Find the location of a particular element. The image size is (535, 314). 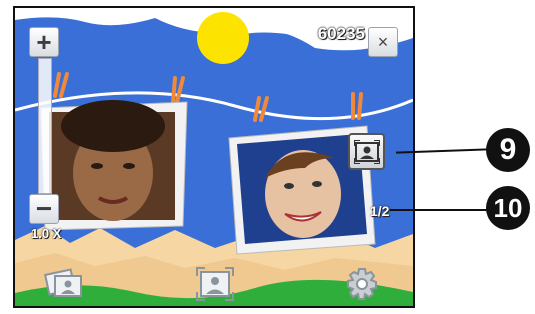

counter-display: 60235 is located at coordinates (341, 33).